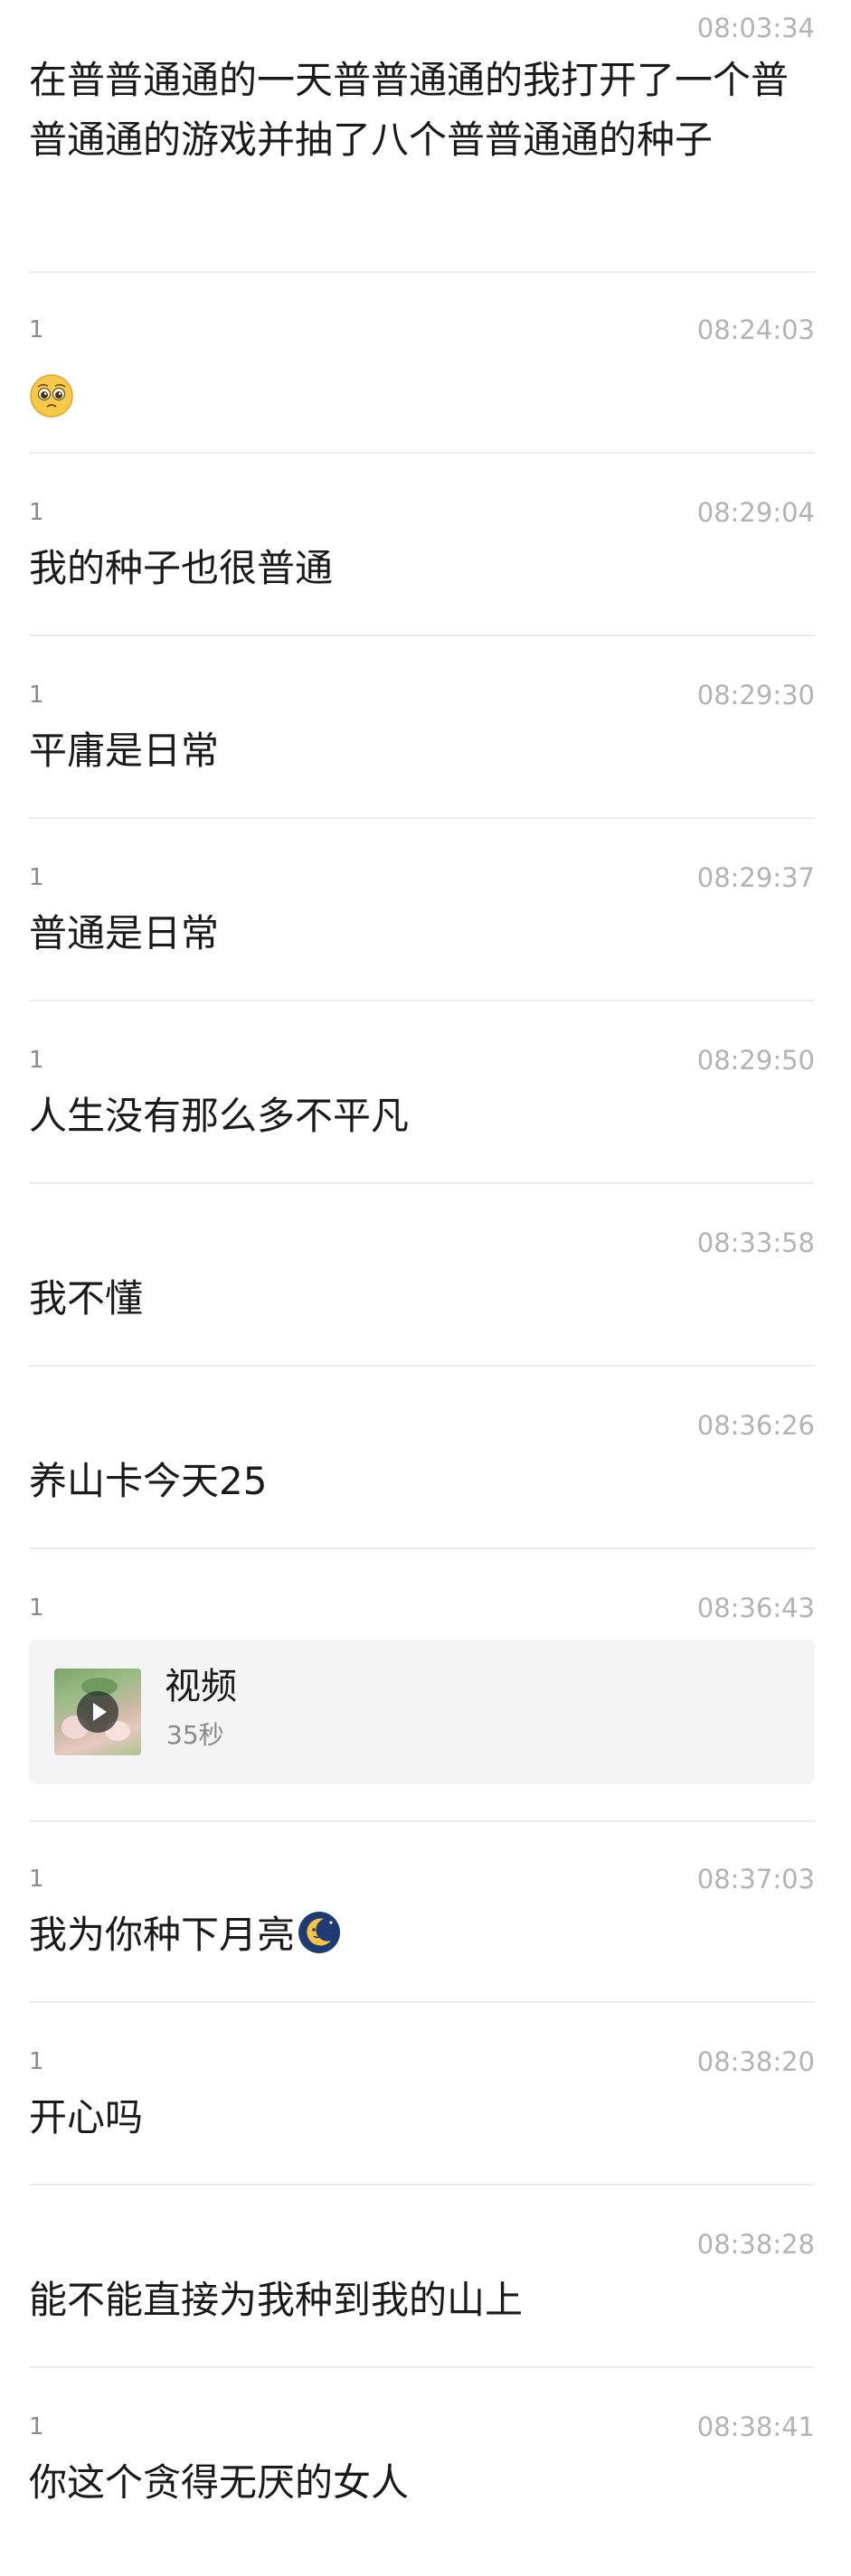  I want to click on moon-icon, so click(320, 1933).